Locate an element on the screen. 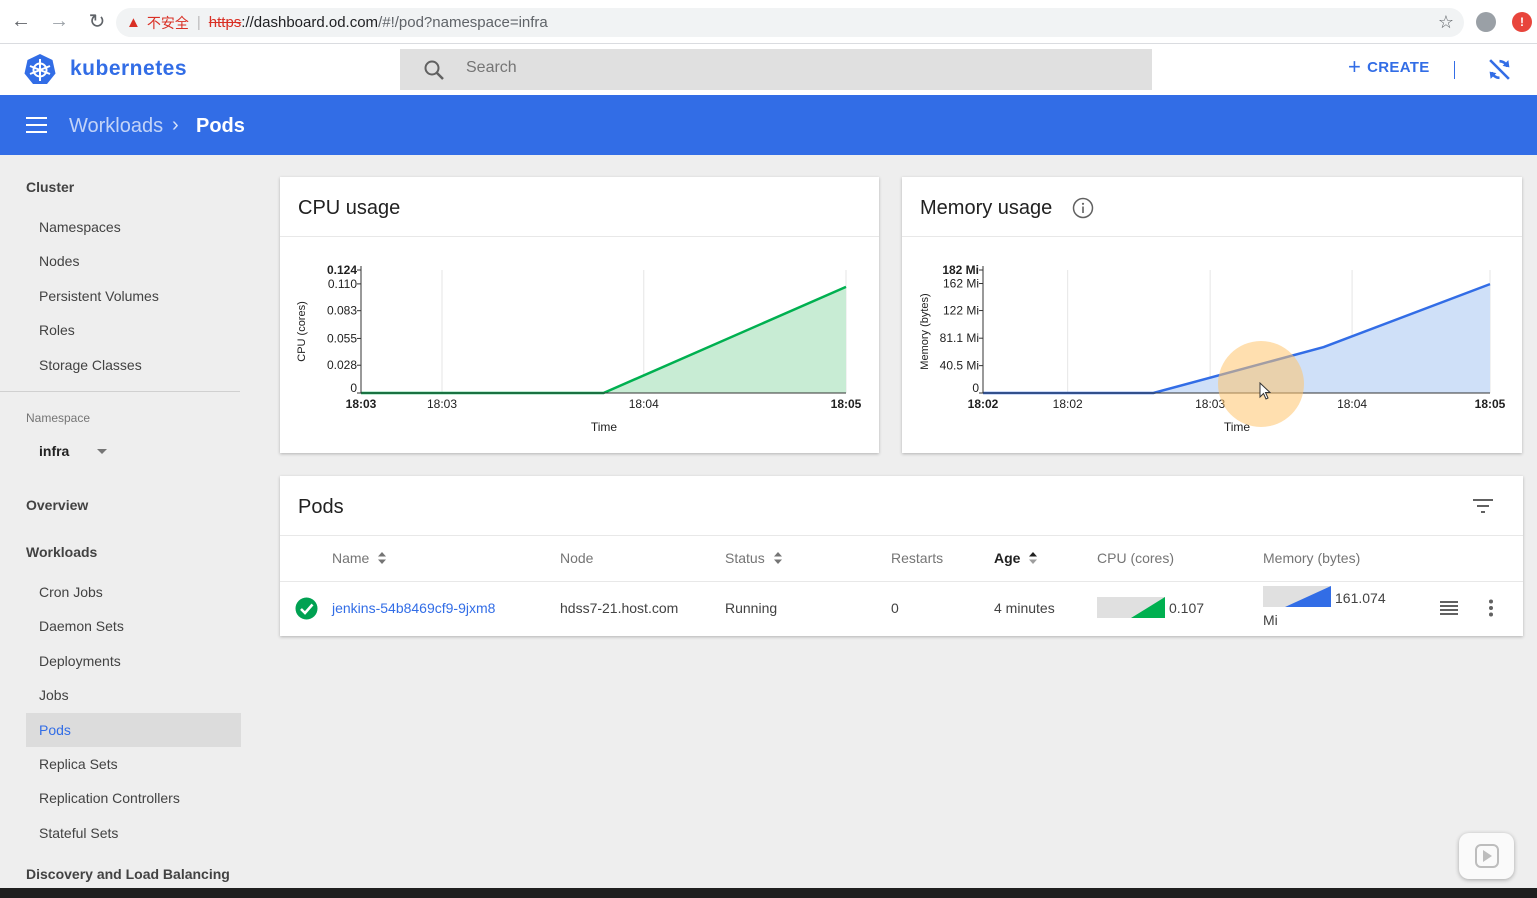 The image size is (1537, 898). sidebar-item-deployments: Deployments is located at coordinates (133, 661).